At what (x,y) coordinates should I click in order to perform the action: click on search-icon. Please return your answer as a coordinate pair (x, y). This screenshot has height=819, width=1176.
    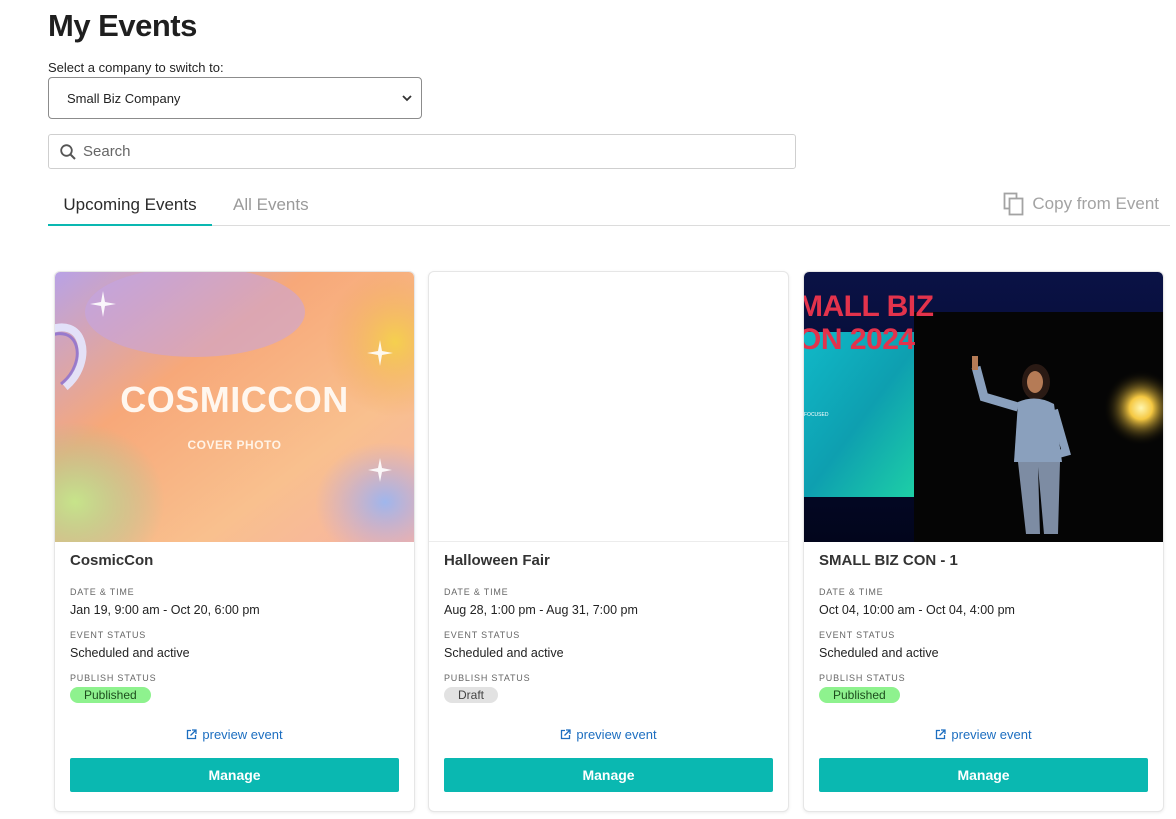
    Looking at the image, I should click on (68, 151).